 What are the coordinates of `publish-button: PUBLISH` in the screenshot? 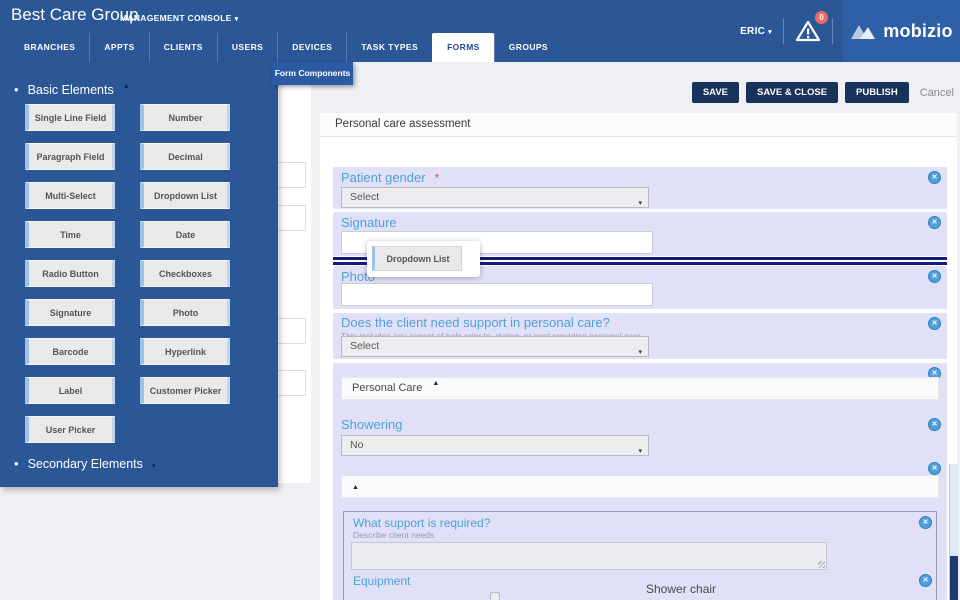 It's located at (877, 92).